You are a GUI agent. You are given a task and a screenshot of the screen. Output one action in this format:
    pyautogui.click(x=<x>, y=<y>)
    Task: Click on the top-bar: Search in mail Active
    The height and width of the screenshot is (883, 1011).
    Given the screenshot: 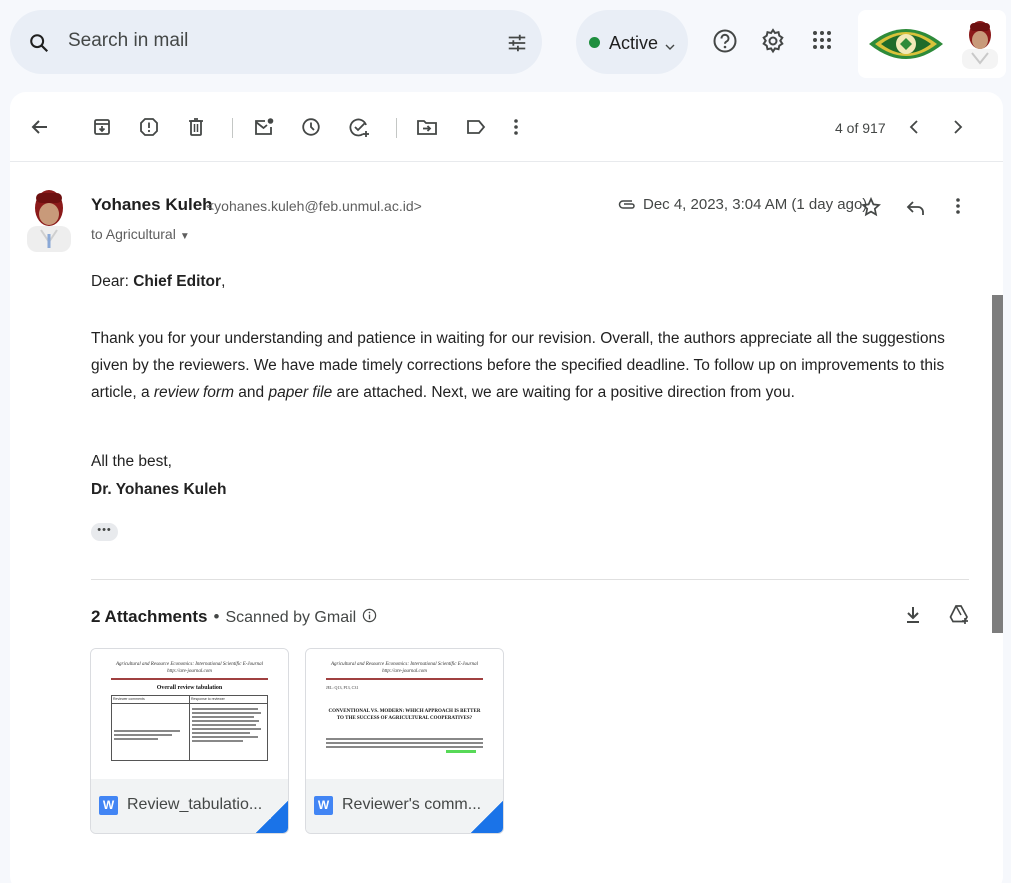 What is the action you would take?
    pyautogui.click(x=505, y=45)
    